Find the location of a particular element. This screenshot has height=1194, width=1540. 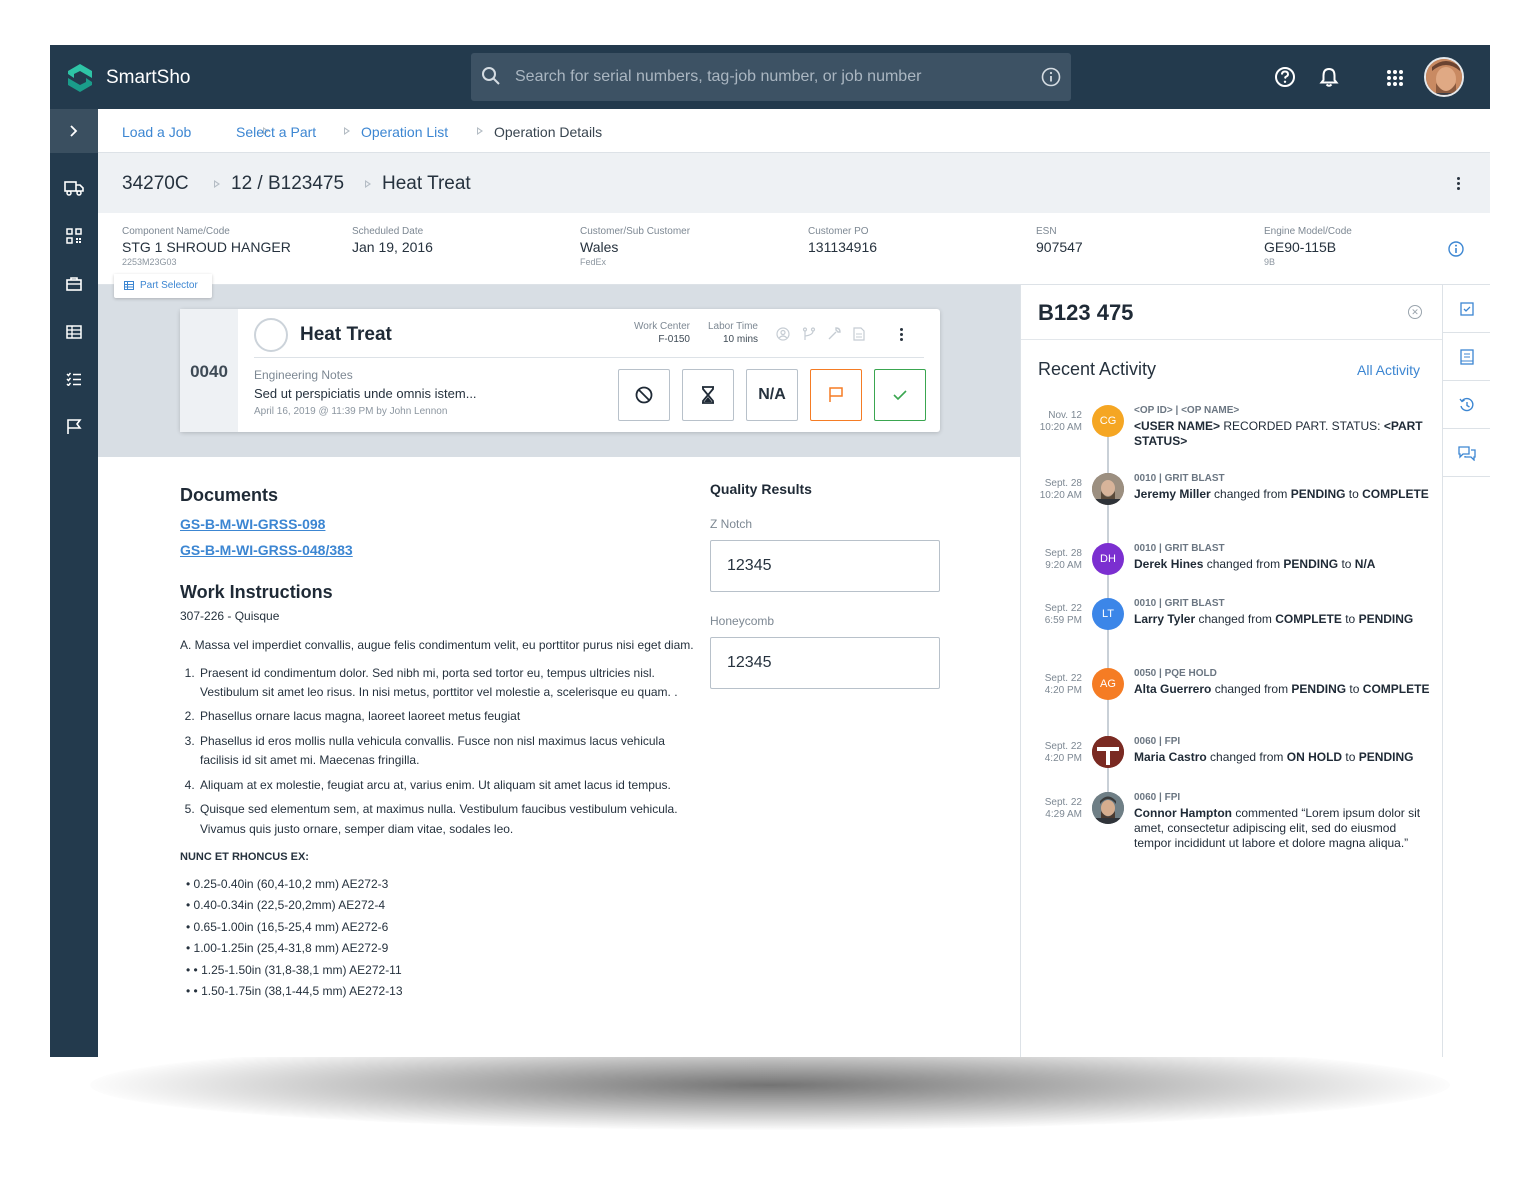

hourglass-icon is located at coordinates (708, 395).